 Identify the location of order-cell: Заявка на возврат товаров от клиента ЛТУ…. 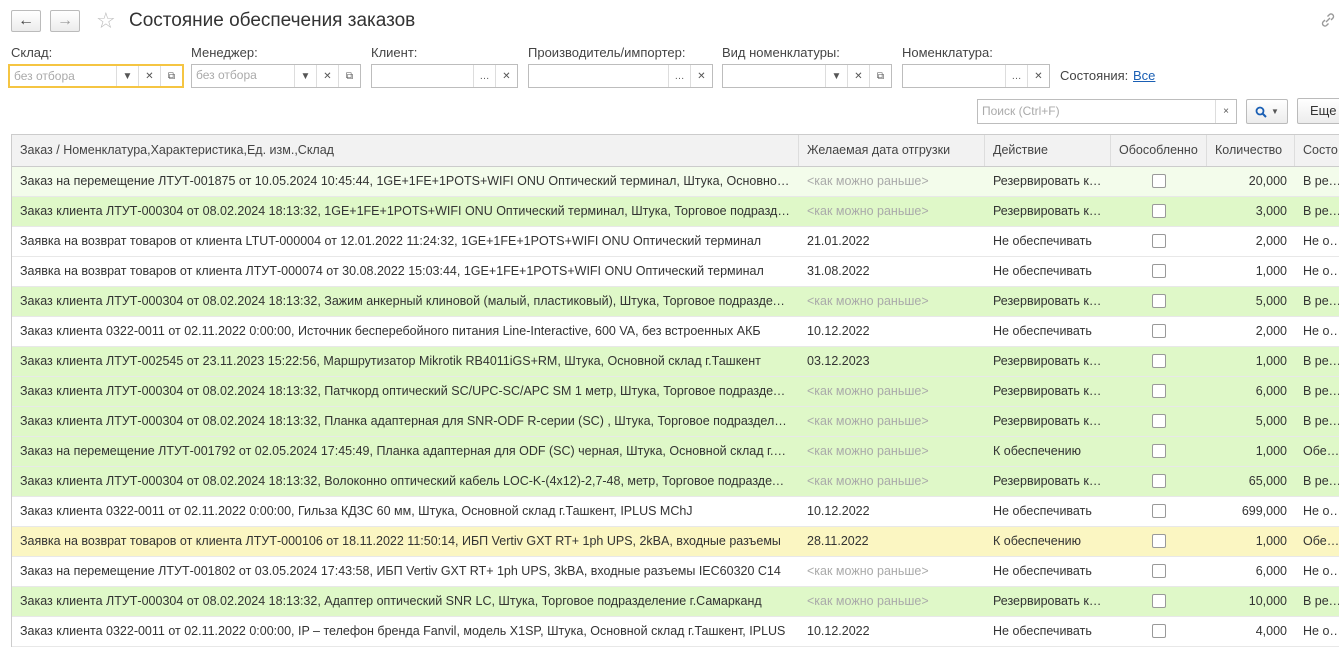
(405, 271).